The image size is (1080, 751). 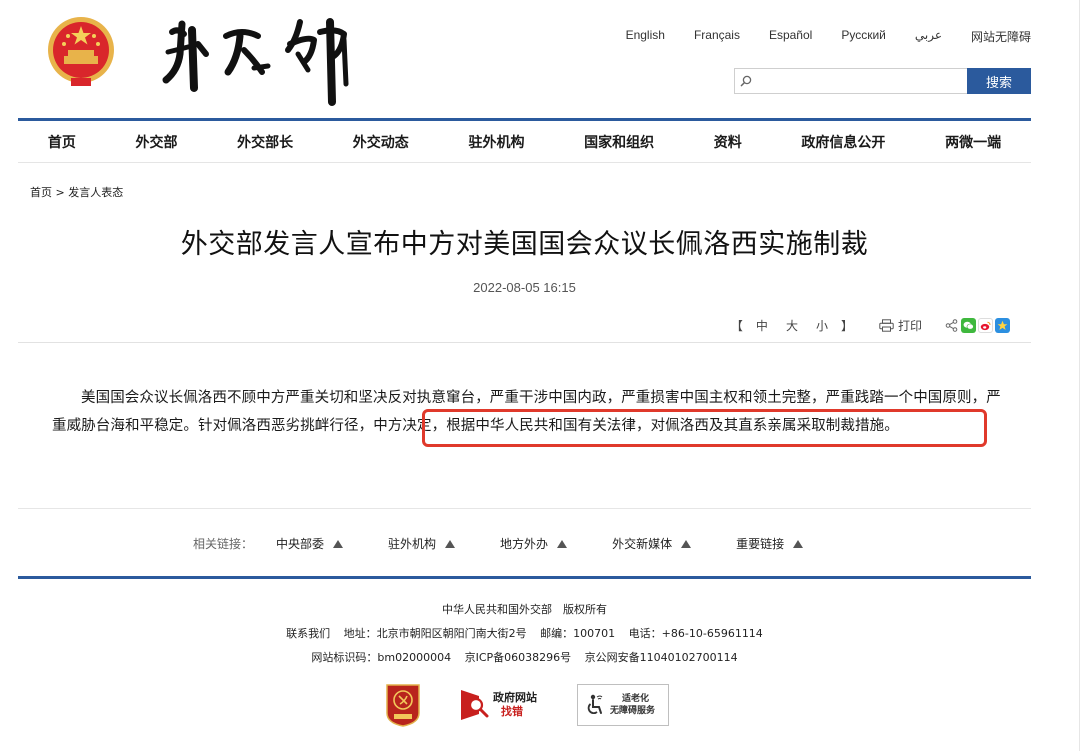 I want to click on related-links-label: 相关链接：, so click(x=223, y=544).